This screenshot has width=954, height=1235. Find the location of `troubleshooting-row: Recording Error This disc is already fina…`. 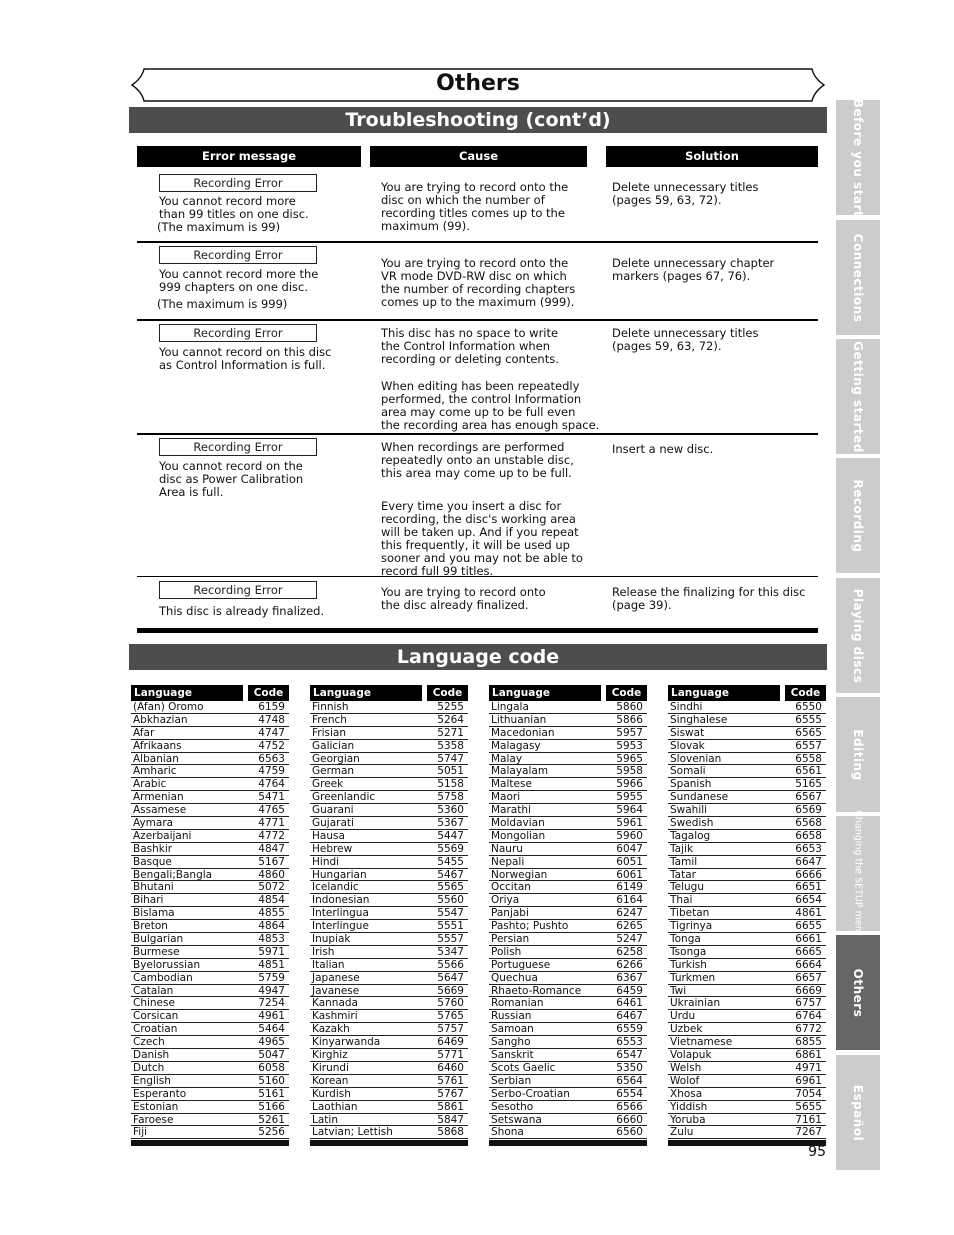

troubleshooting-row: Recording Error This disc is already fina… is located at coordinates (477, 605).